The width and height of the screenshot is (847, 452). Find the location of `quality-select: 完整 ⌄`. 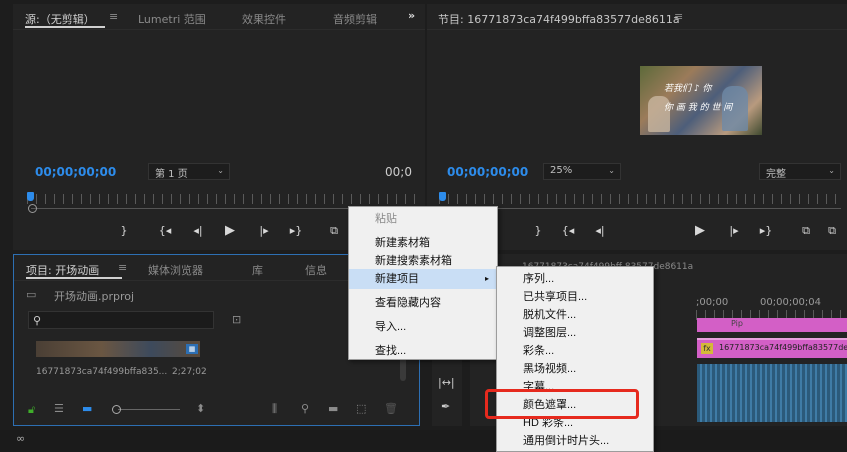

quality-select: 完整 ⌄ is located at coordinates (800, 171).